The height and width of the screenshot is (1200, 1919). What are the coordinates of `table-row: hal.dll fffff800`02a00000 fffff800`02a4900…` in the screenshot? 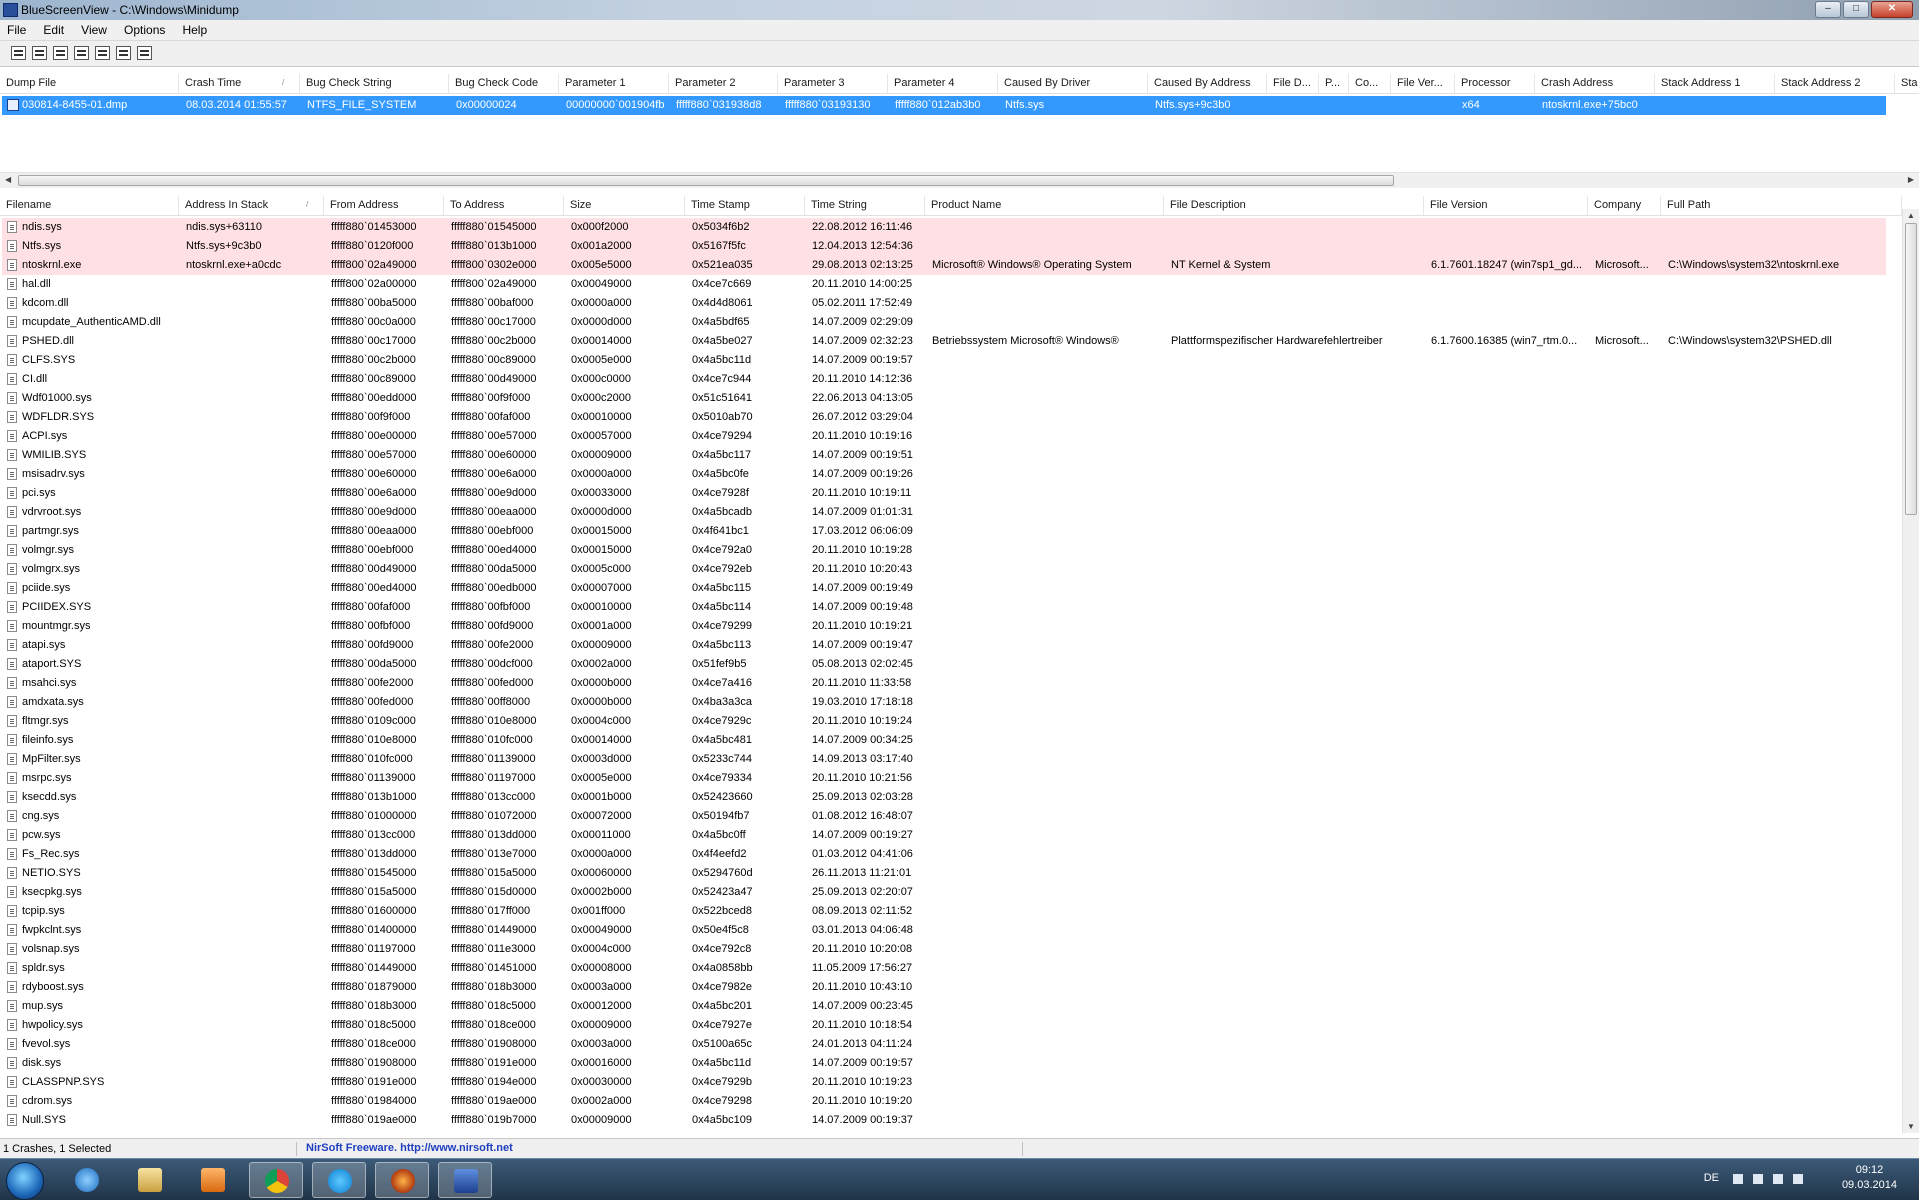 It's located at (944, 284).